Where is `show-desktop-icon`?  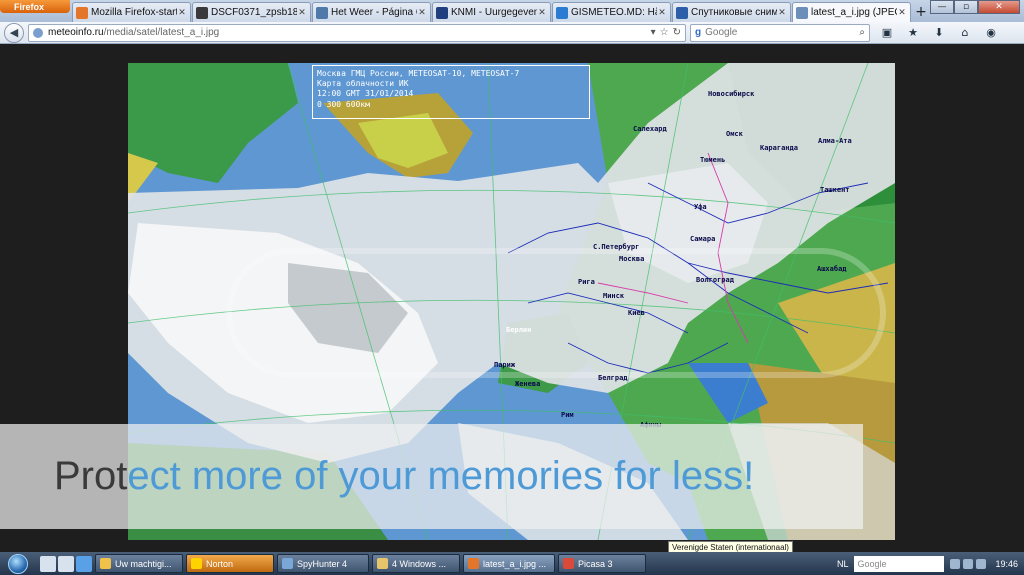 show-desktop-icon is located at coordinates (48, 563).